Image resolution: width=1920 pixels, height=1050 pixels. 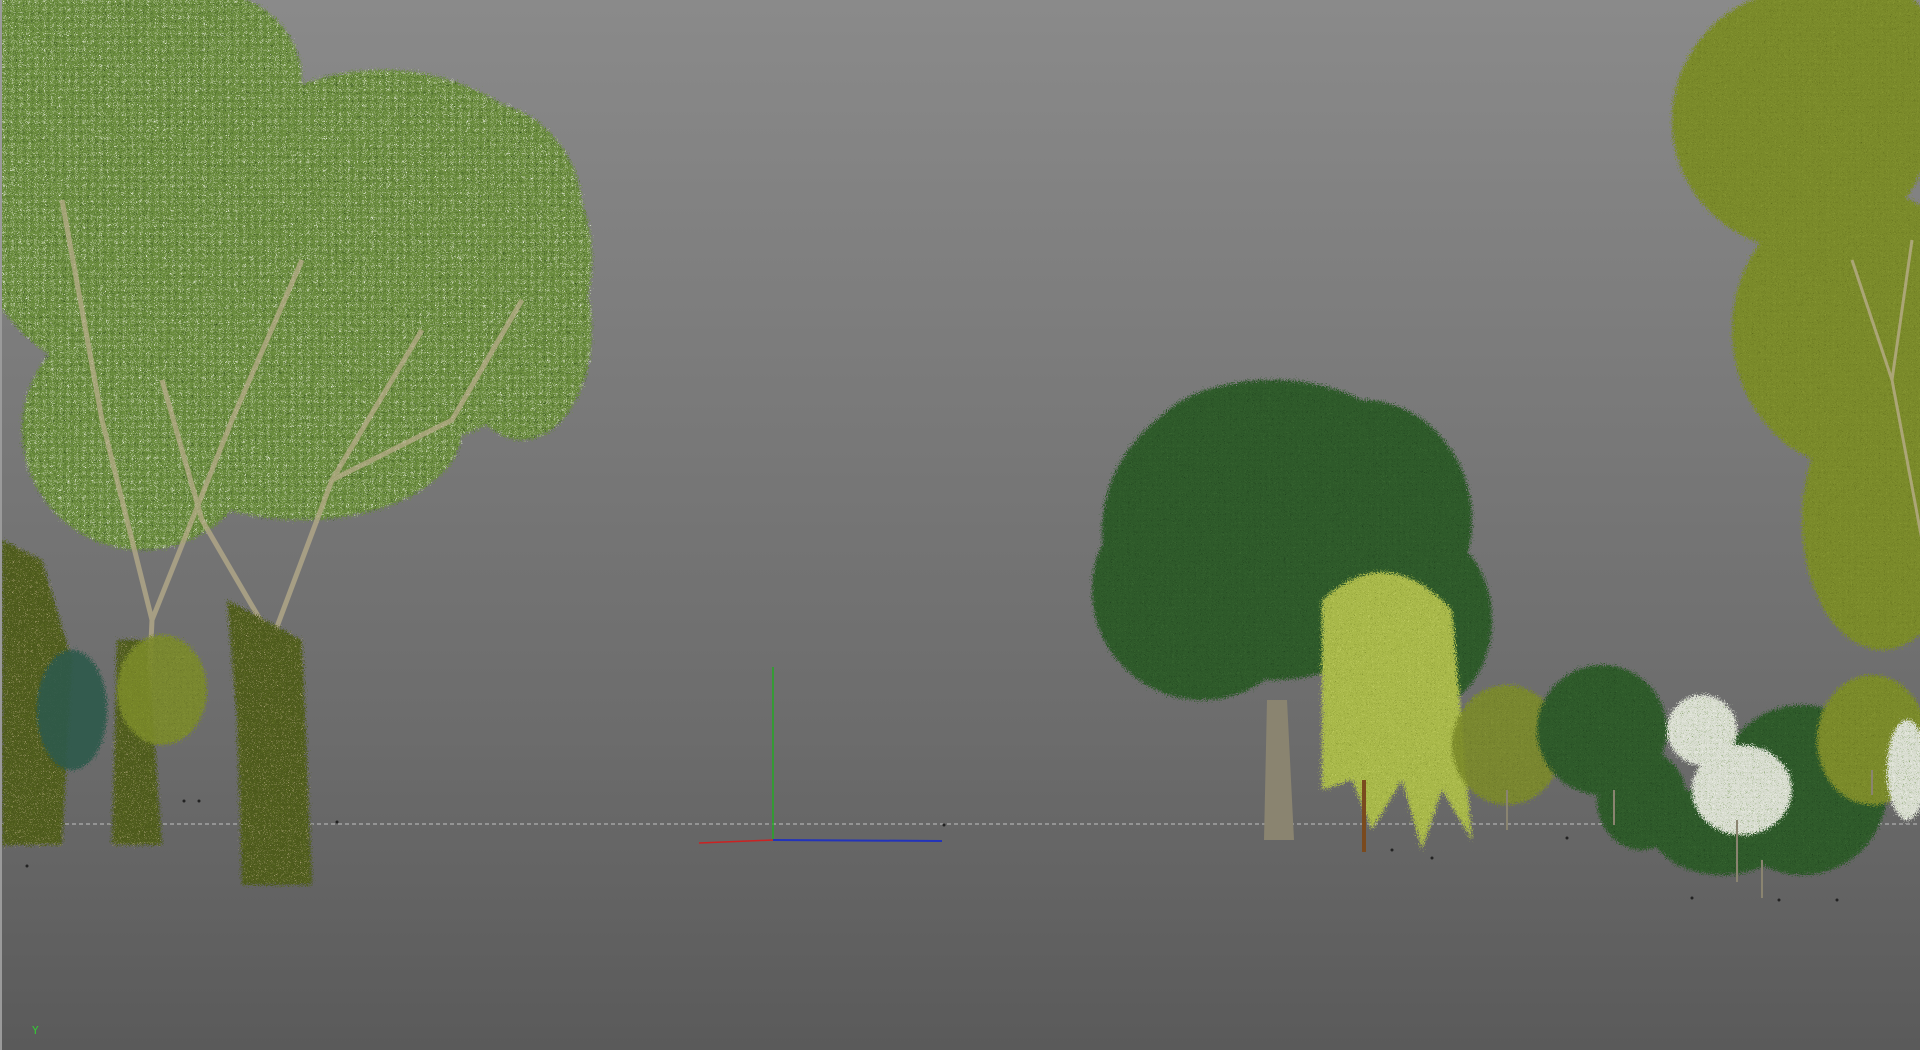 What do you see at coordinates (1796, 325) in the screenshot?
I see `tree-olive-tall-right` at bounding box center [1796, 325].